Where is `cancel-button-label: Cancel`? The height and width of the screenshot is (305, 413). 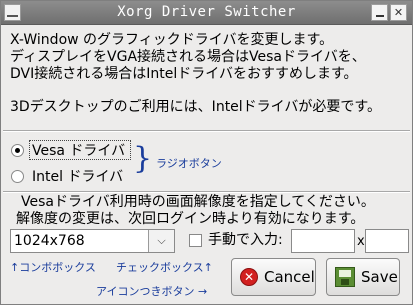 cancel-button-label: Cancel is located at coordinates (289, 277).